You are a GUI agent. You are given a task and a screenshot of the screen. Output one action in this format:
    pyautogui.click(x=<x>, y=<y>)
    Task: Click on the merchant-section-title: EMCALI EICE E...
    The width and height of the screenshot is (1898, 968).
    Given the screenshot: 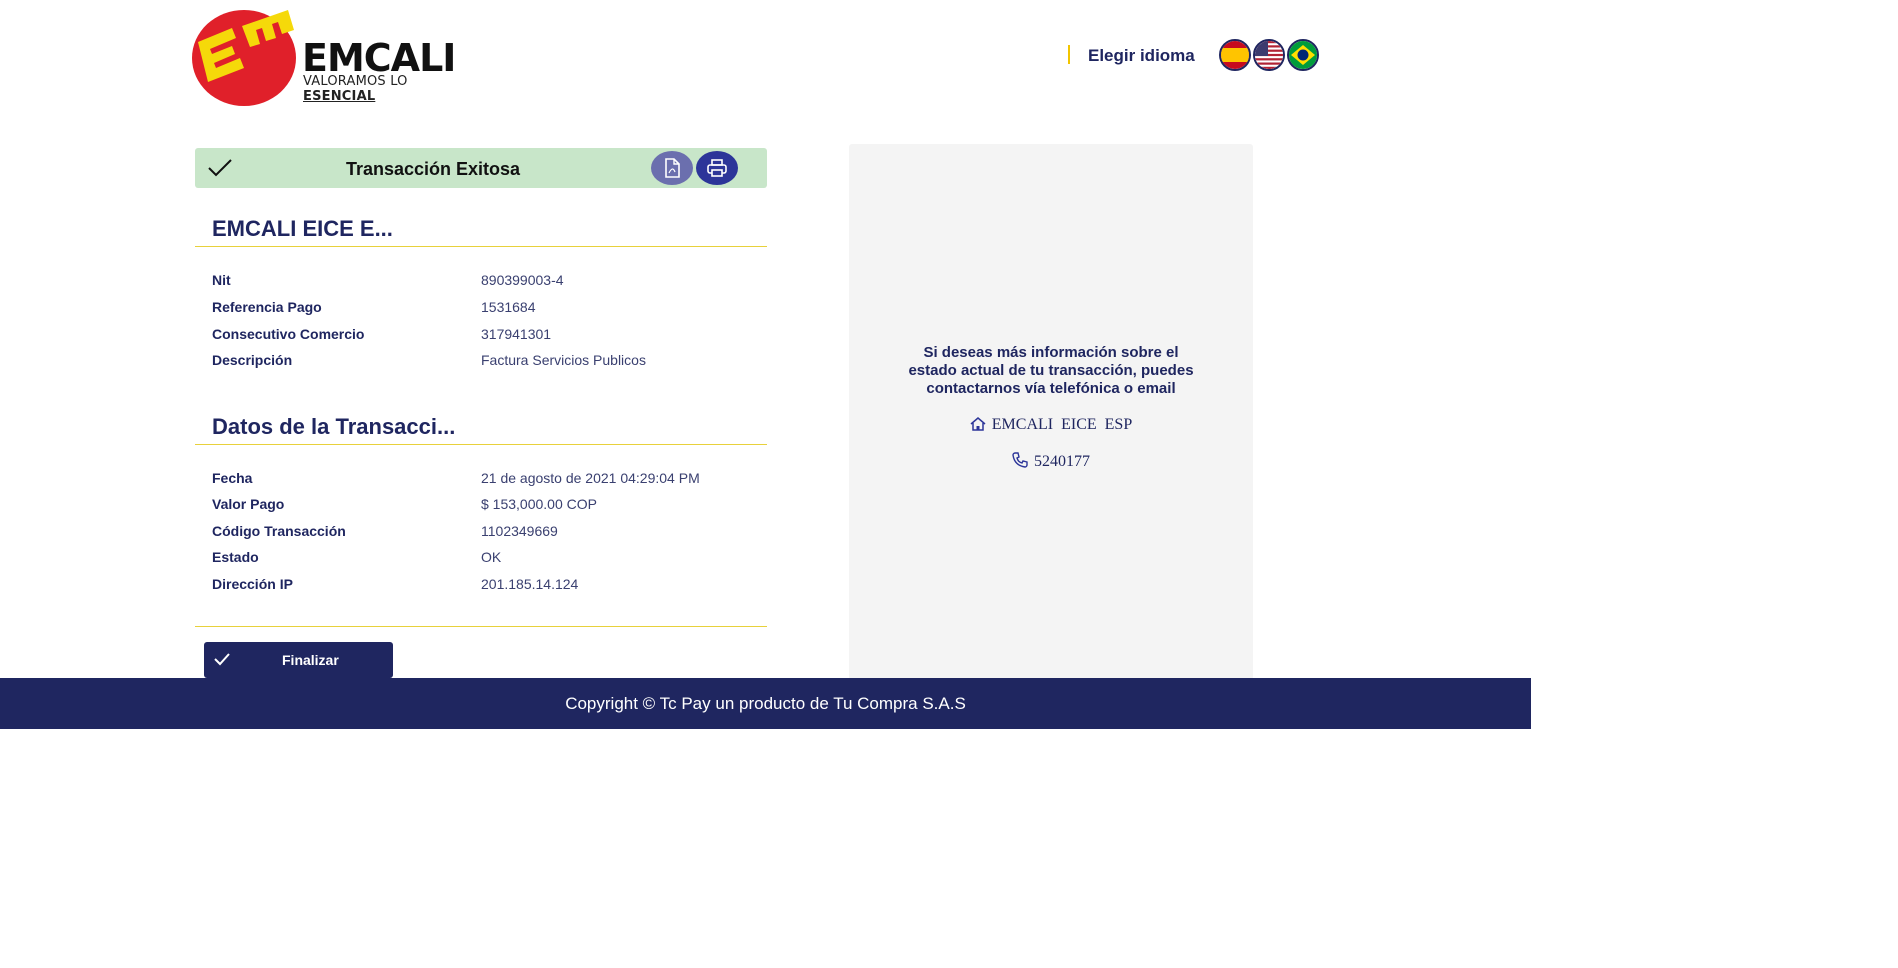 What is the action you would take?
    pyautogui.click(x=302, y=228)
    